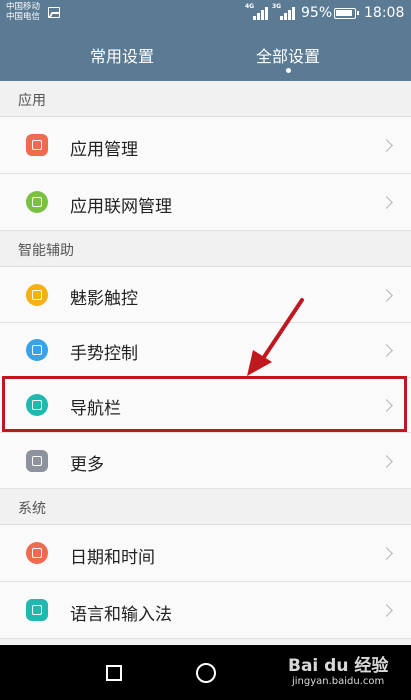  Describe the element at coordinates (205, 145) in the screenshot. I see `settings-item-app-management: 应用管理` at that location.